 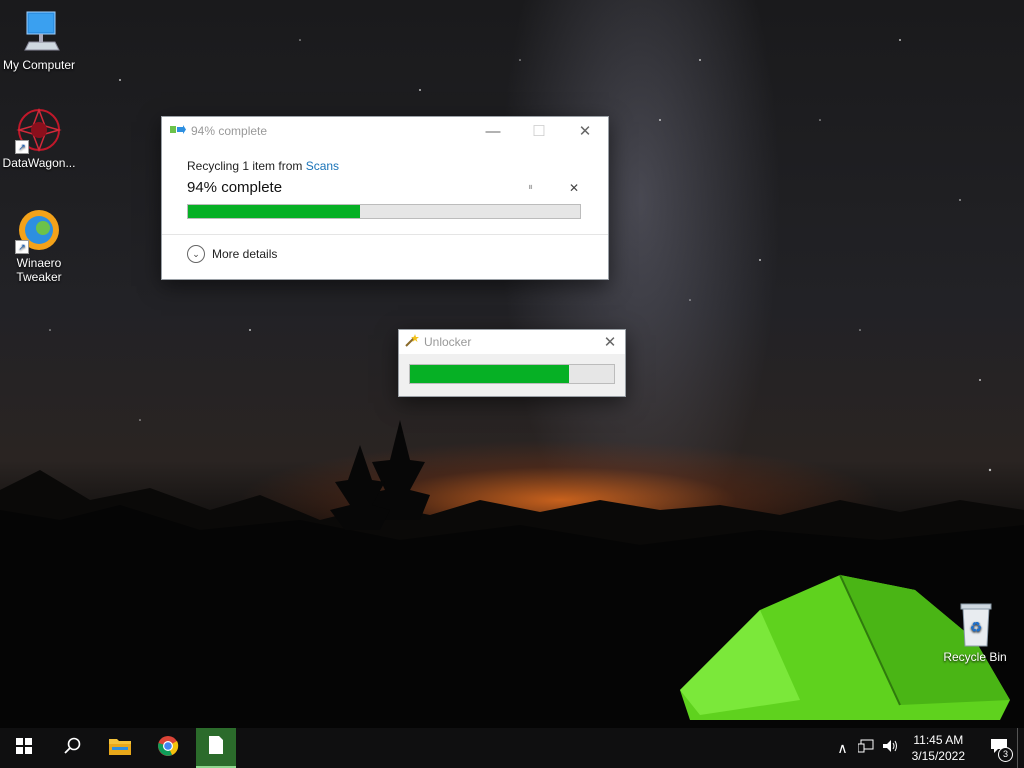 I want to click on network-icon, so click(x=865, y=748).